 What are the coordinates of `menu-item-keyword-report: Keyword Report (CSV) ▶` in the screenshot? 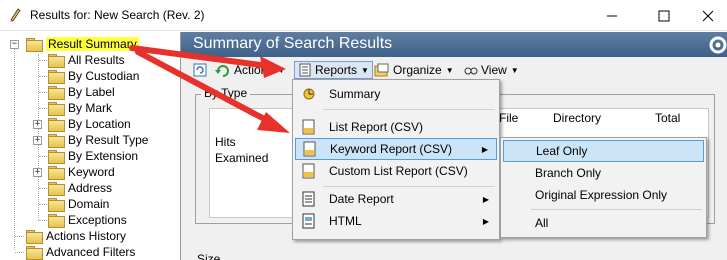 It's located at (396, 149).